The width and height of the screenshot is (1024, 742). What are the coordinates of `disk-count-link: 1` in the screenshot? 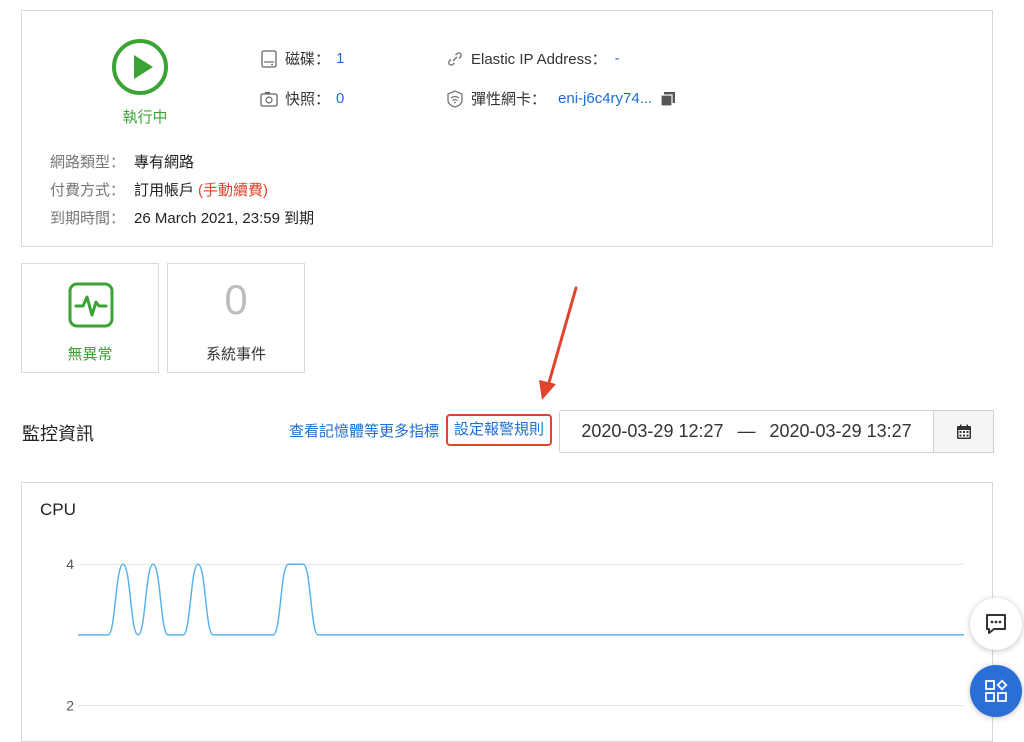 It's located at (340, 58).